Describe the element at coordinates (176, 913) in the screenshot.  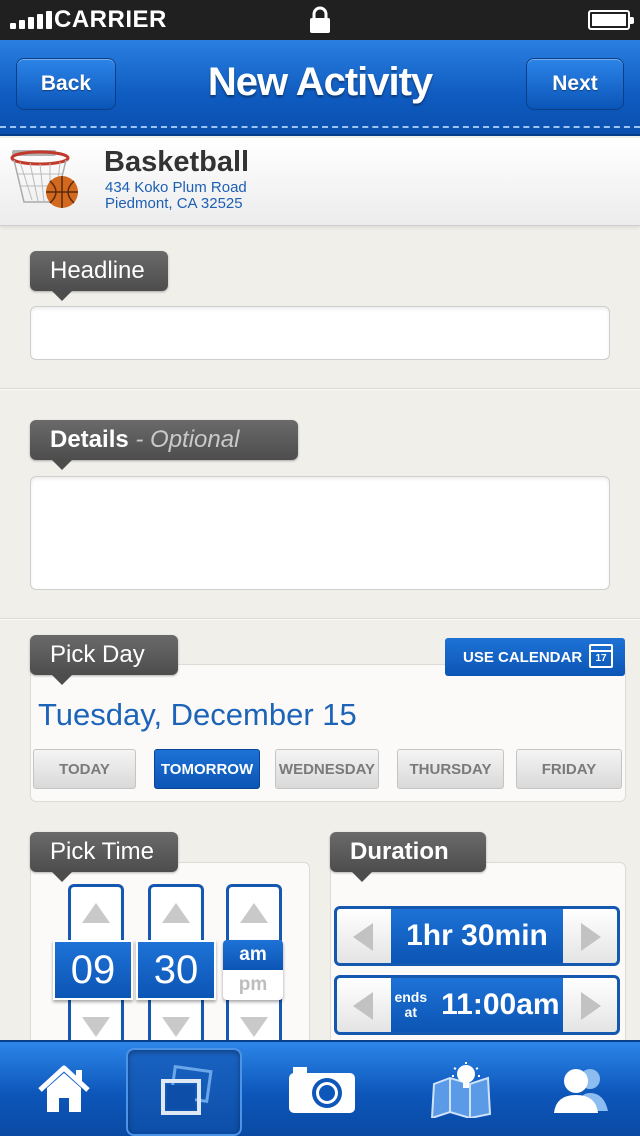
I see `minute-up-arrow-icon` at that location.